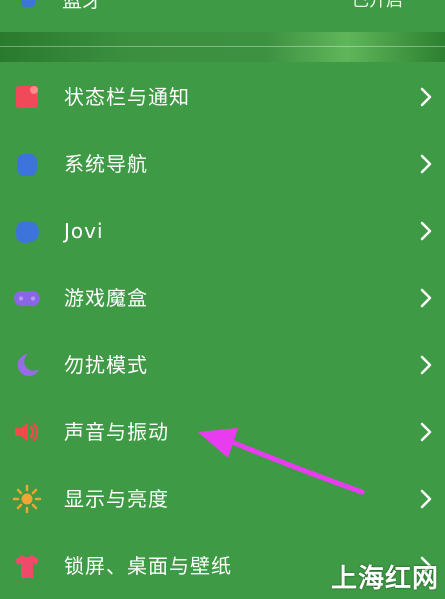 This screenshot has width=445, height=599. What do you see at coordinates (82, 6) in the screenshot?
I see `settings-row-label: 蓝牙` at bounding box center [82, 6].